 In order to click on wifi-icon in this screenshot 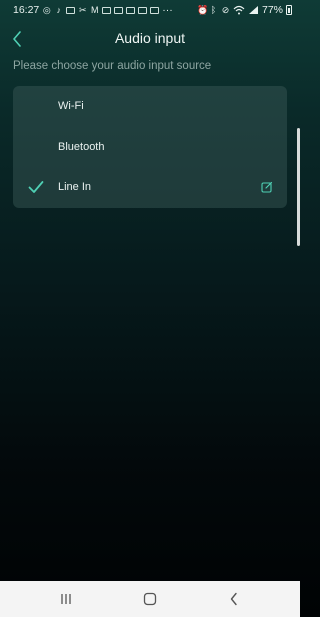, I will do `click(239, 10)`.